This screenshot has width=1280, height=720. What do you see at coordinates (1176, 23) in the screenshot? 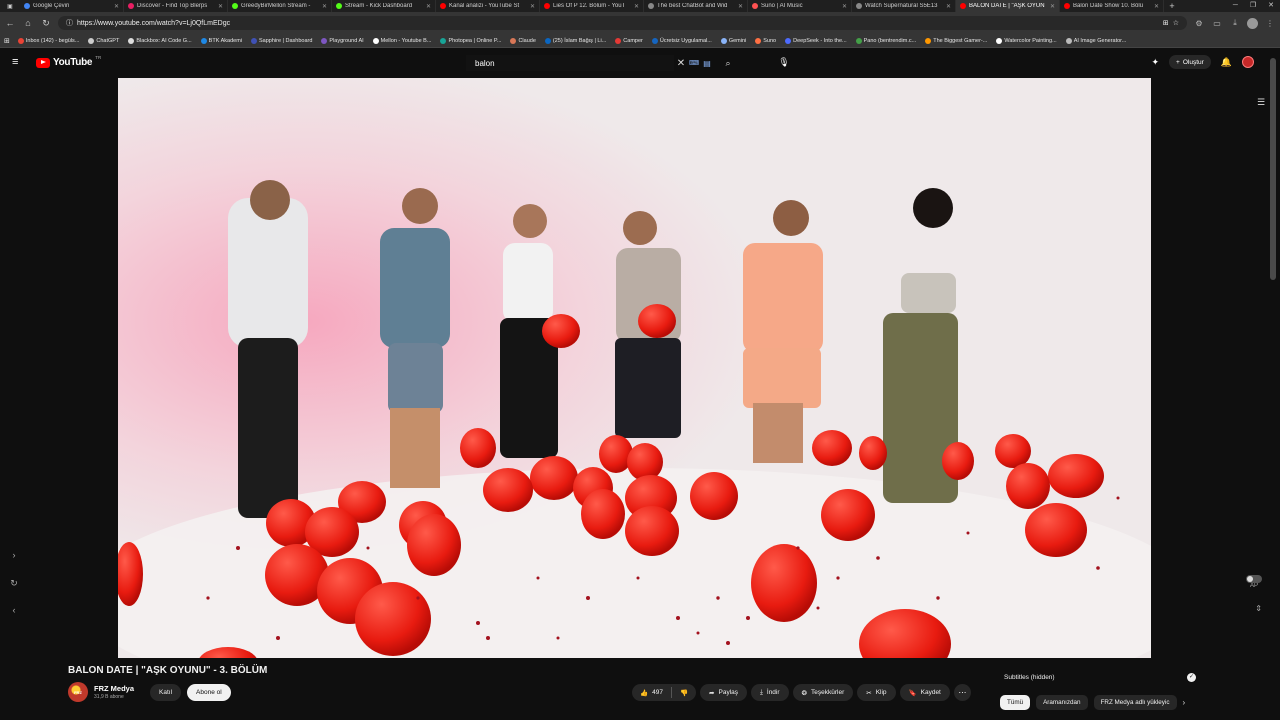
I see `bookmark-star-icon: ☆` at bounding box center [1176, 23].